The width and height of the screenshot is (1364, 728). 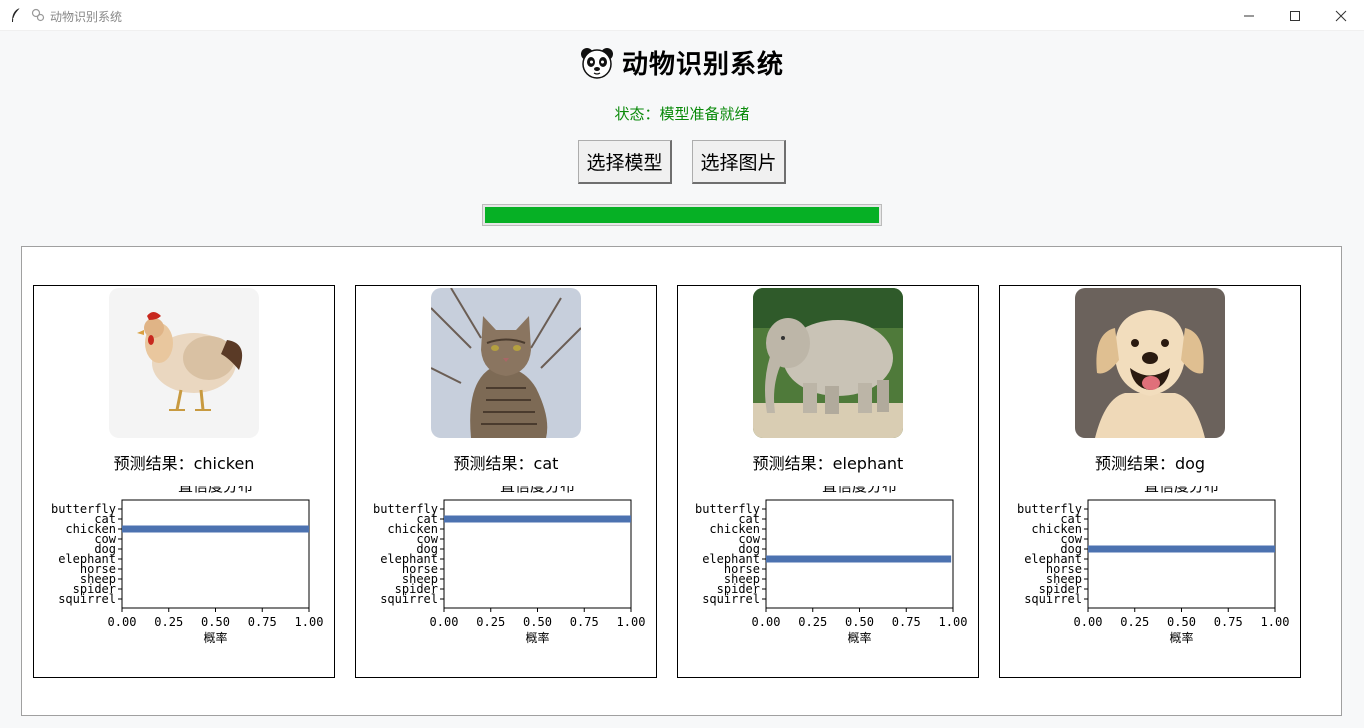 I want to click on maximize-button, so click(x=1295, y=15).